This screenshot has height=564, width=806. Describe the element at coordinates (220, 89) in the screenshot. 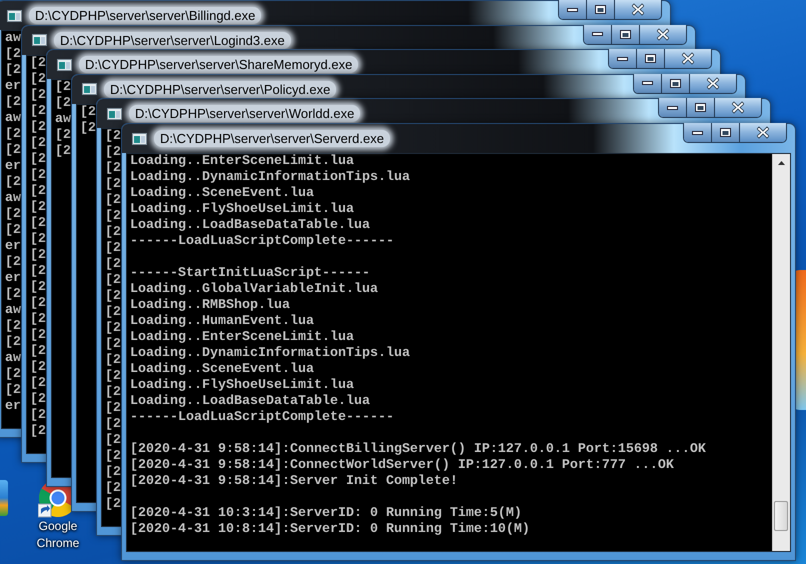

I see `window-title: D:\CYDPHP\server\server\Policyd.exe` at that location.